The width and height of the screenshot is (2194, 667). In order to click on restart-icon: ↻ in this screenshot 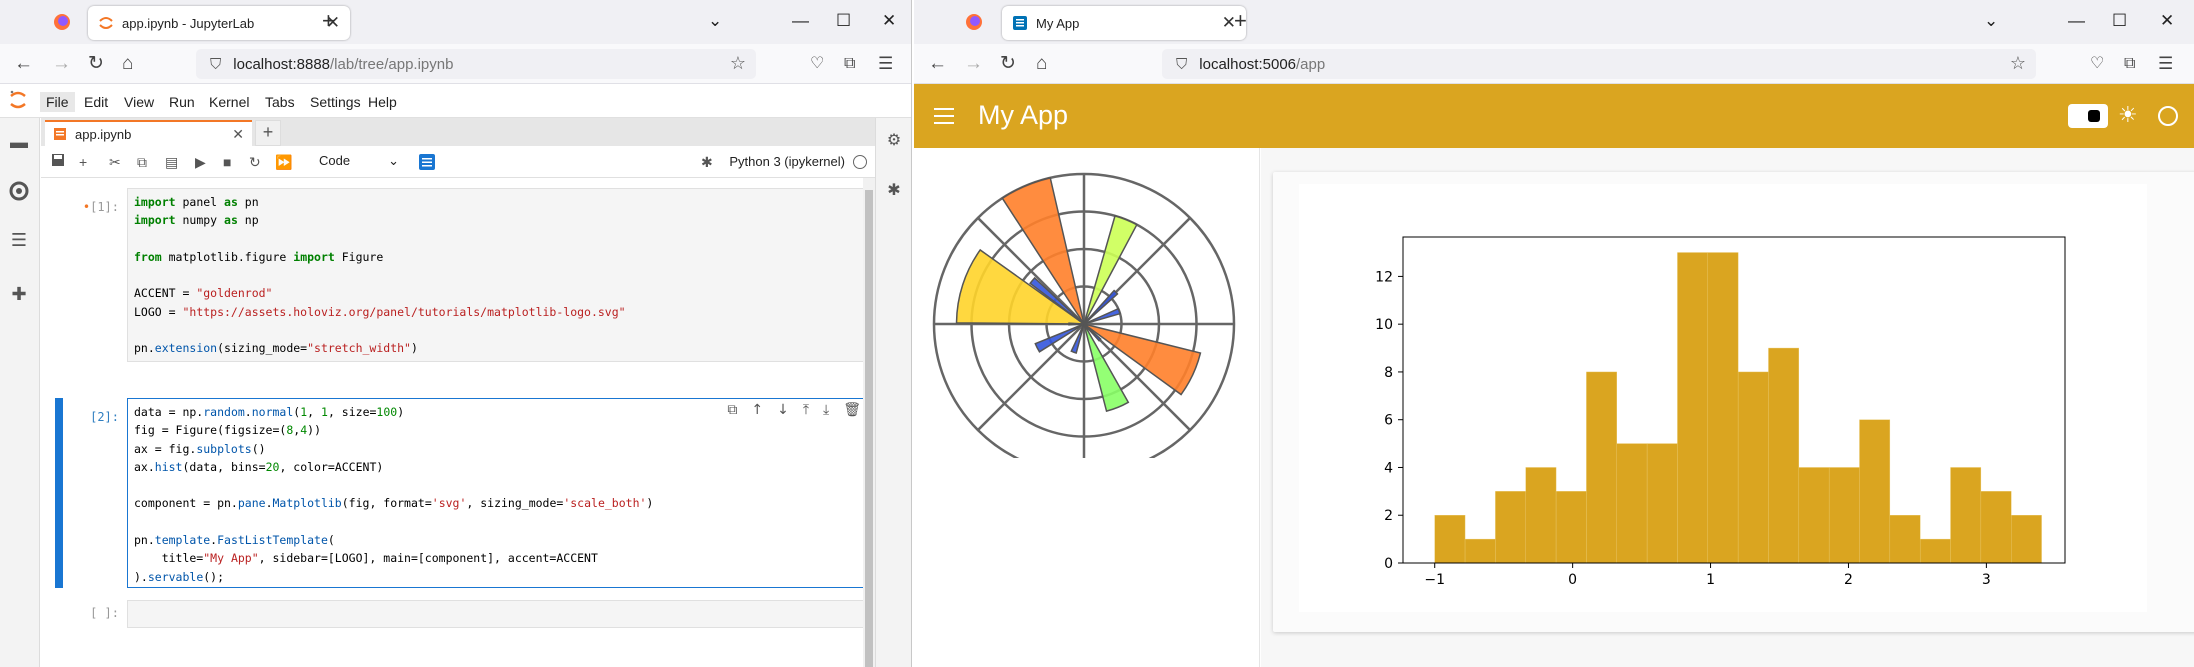, I will do `click(255, 162)`.